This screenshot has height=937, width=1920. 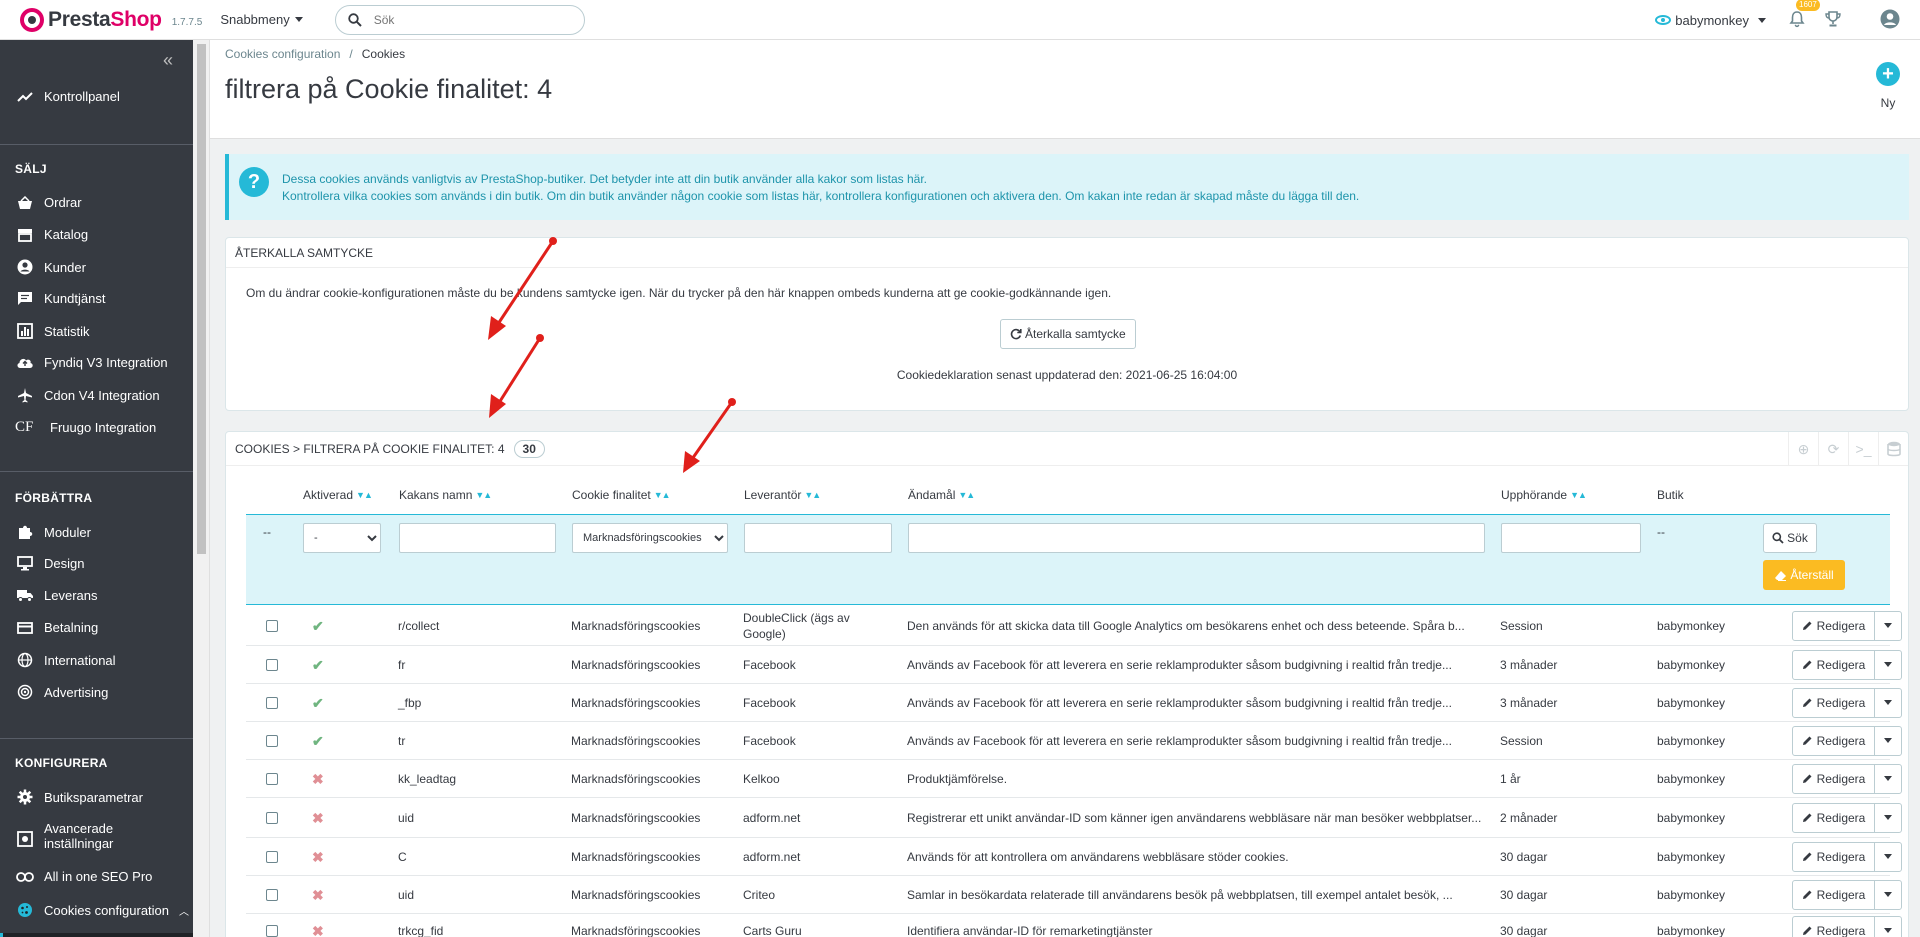 What do you see at coordinates (445, 495) in the screenshot?
I see `column-header-name: Kakans namn ▼▲` at bounding box center [445, 495].